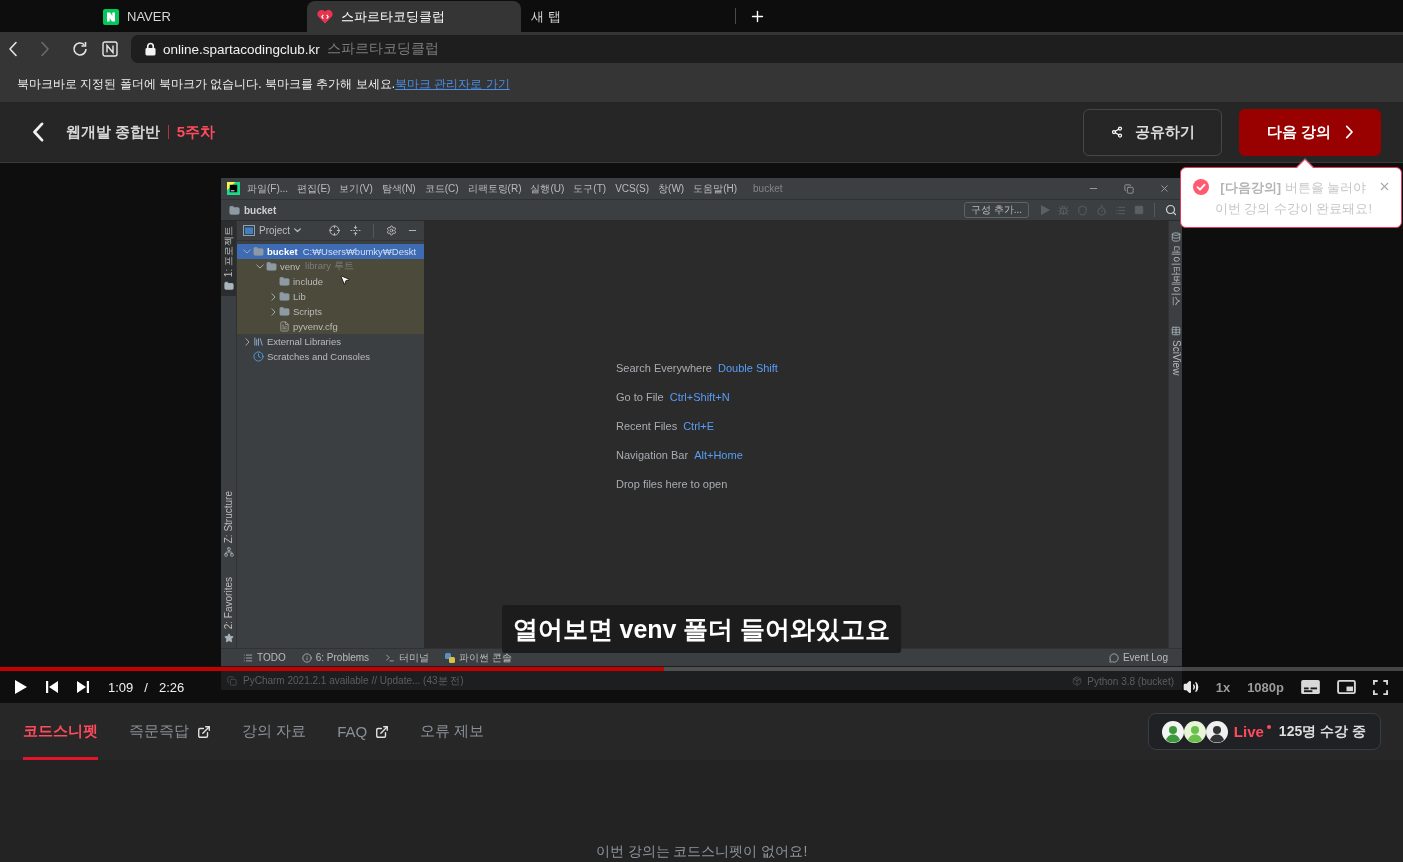  What do you see at coordinates (1190, 687) in the screenshot?
I see `volume-icon` at bounding box center [1190, 687].